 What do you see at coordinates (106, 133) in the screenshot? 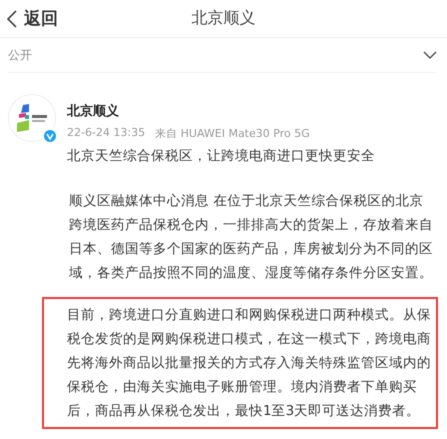
I see `post-time: 22-6-24 13:35` at bounding box center [106, 133].